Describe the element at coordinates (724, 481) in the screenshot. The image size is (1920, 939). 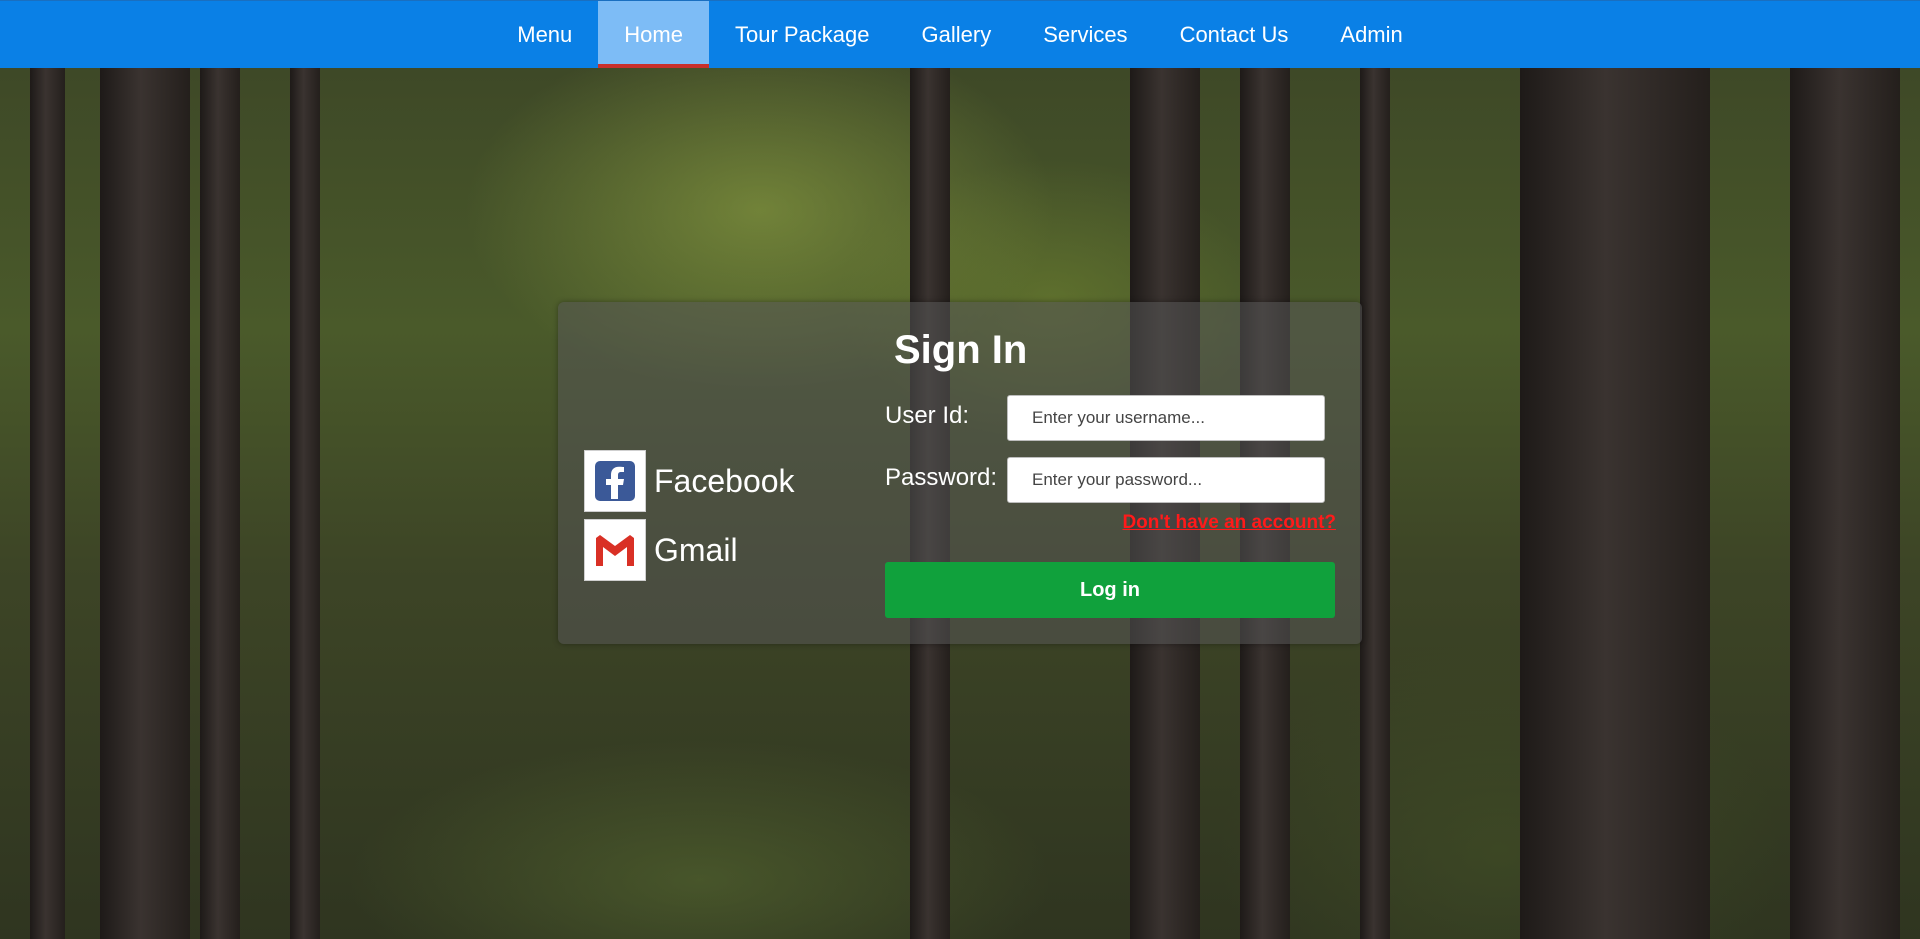
I see `facebook-label: Facebook` at that location.